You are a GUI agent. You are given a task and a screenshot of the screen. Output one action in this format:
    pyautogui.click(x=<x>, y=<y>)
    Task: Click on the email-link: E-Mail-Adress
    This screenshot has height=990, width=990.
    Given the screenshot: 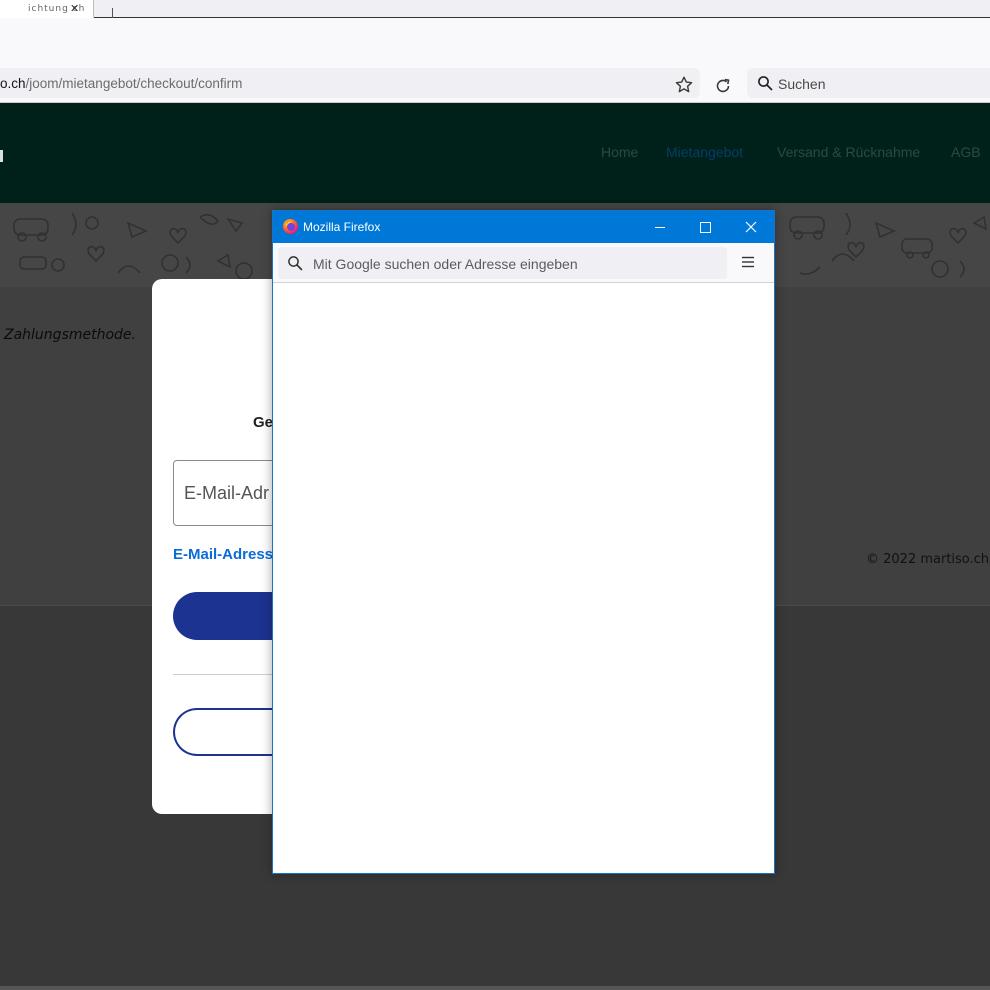 What is the action you would take?
    pyautogui.click(x=223, y=554)
    